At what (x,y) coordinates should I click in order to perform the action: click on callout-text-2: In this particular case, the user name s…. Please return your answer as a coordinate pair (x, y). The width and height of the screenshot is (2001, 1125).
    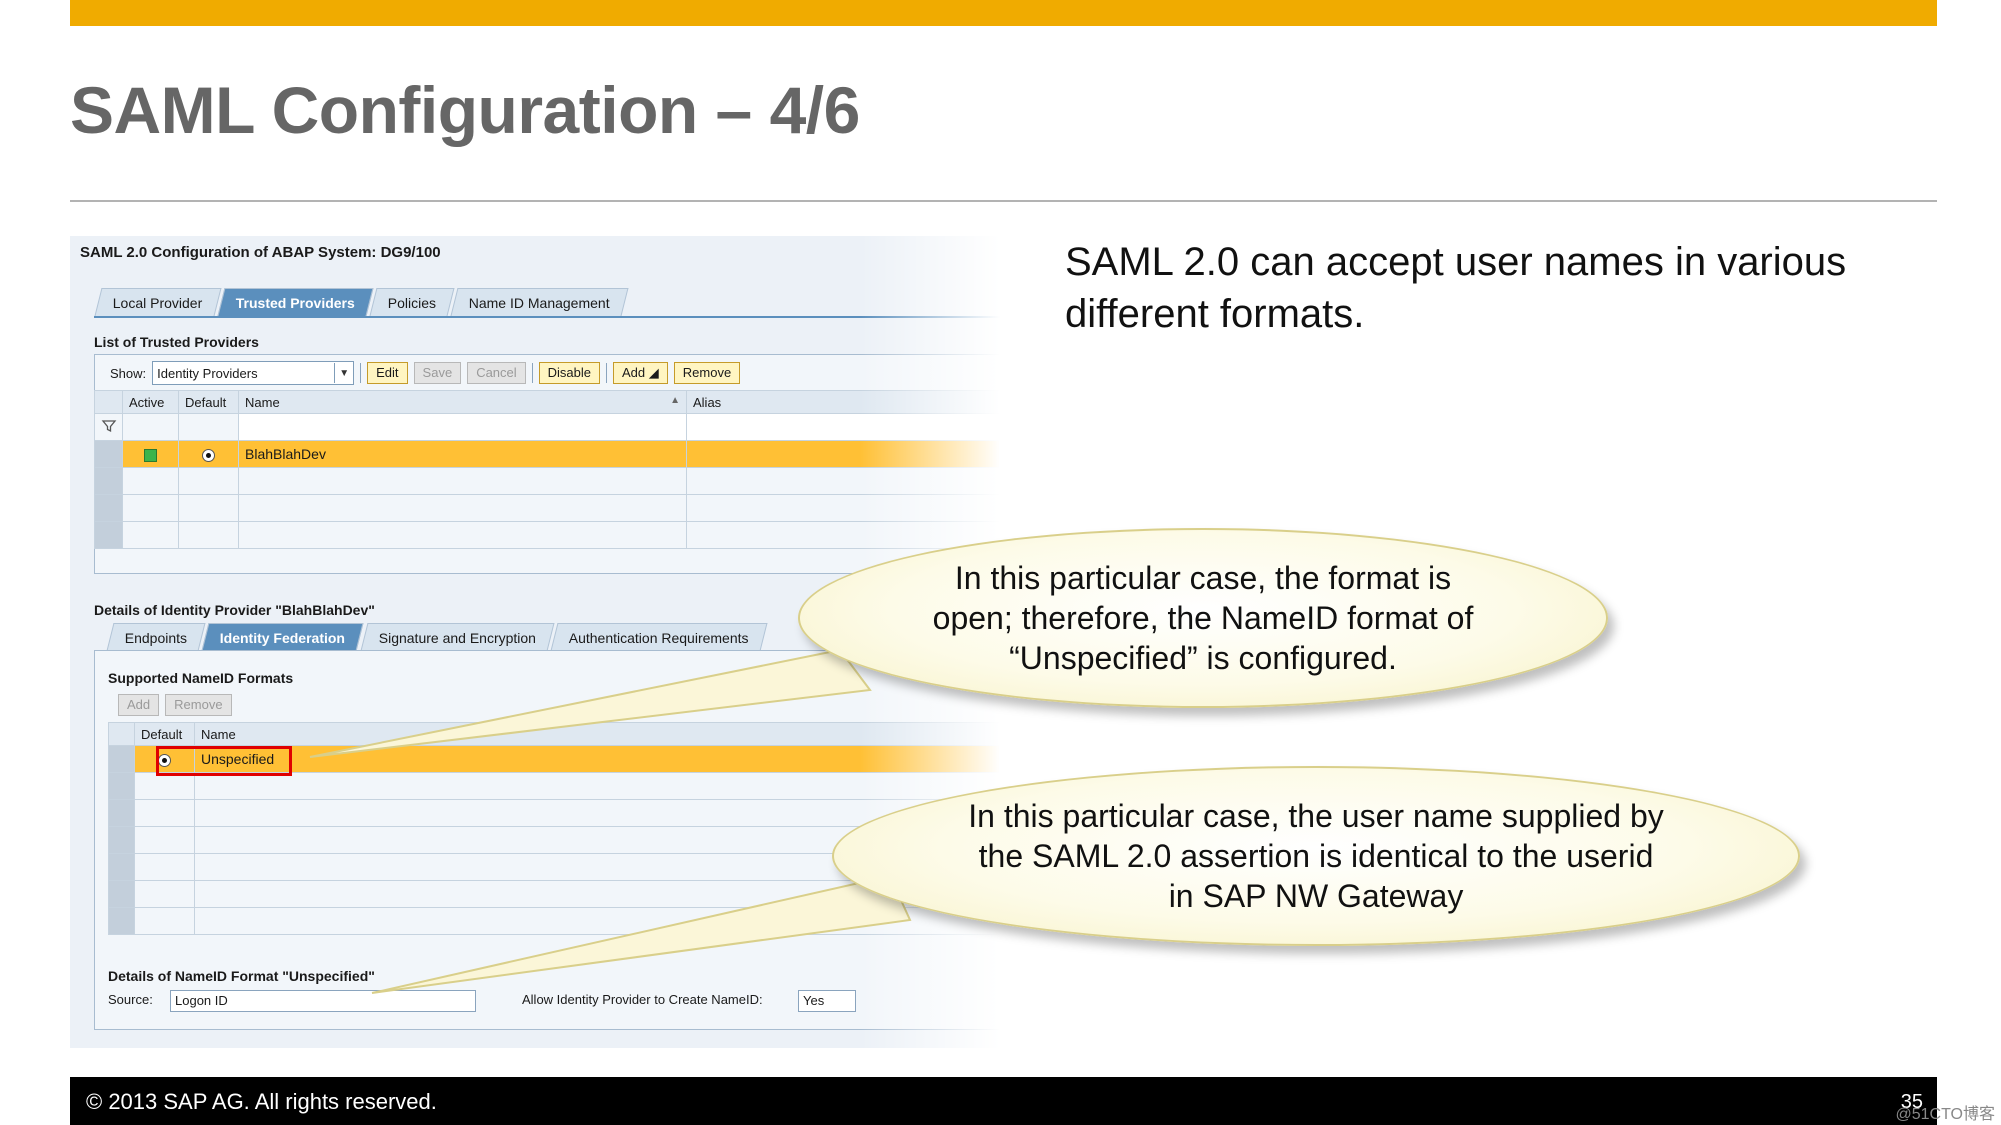
    Looking at the image, I should click on (1316, 856).